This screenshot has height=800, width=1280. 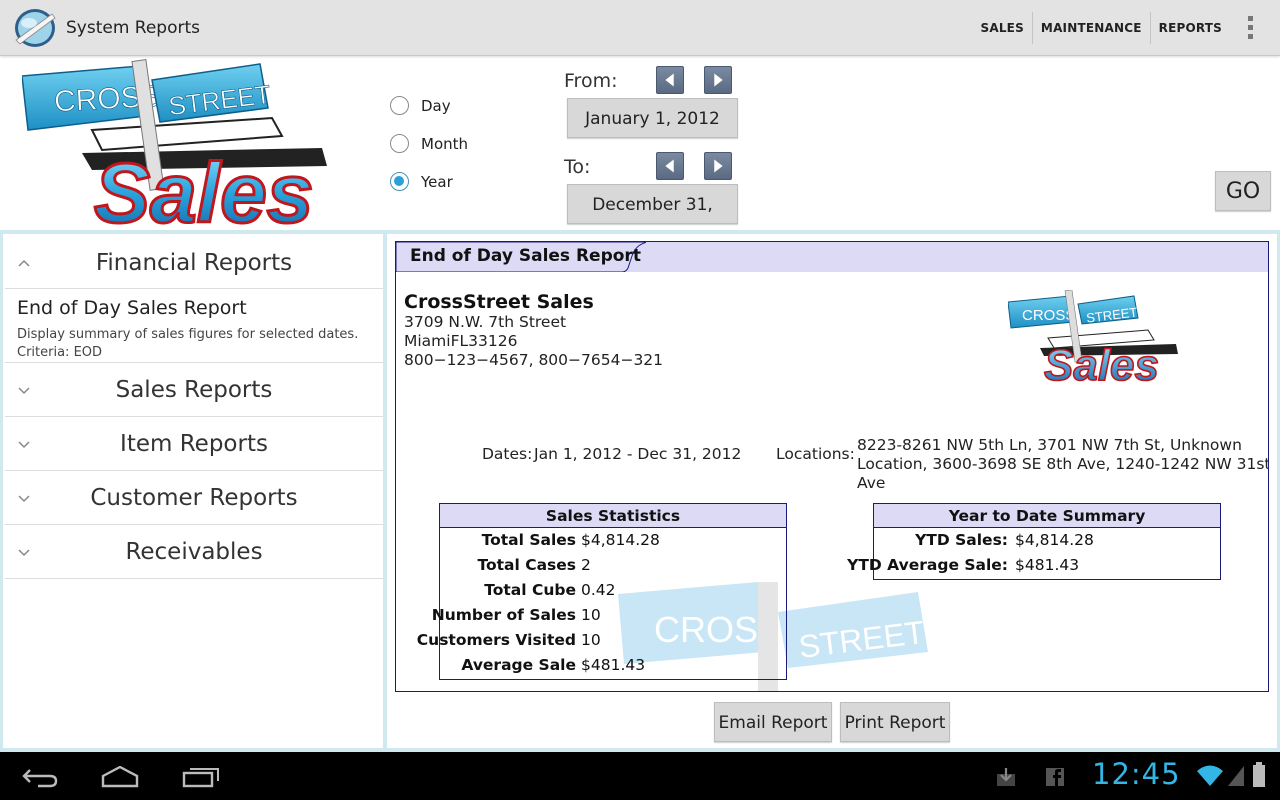 What do you see at coordinates (638, 454) in the screenshot?
I see `dates-value: Jan 1, 2012 - Dec 31, 2012` at bounding box center [638, 454].